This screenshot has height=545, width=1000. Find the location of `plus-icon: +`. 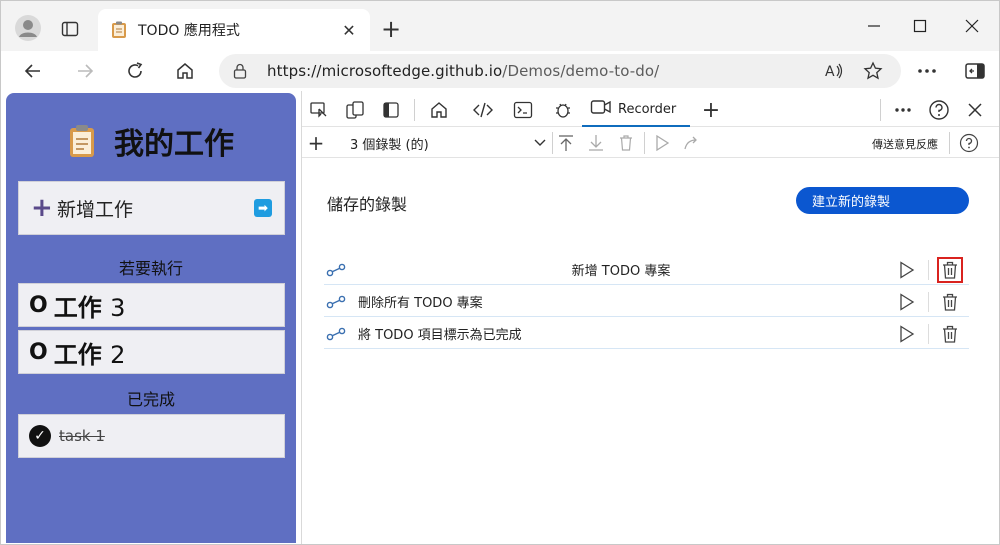

plus-icon: + is located at coordinates (42, 208).